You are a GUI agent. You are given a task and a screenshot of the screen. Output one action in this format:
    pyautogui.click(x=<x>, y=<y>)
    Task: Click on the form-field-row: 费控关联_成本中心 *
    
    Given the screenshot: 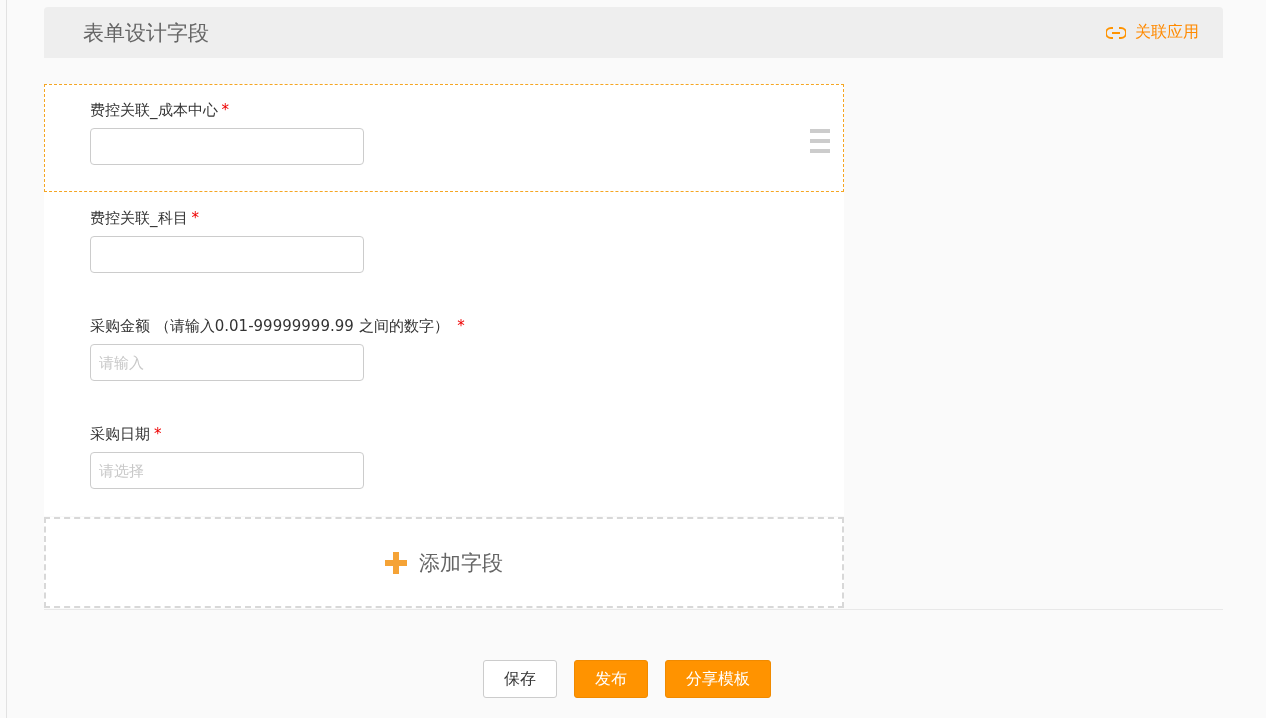 What is the action you would take?
    pyautogui.click(x=444, y=138)
    